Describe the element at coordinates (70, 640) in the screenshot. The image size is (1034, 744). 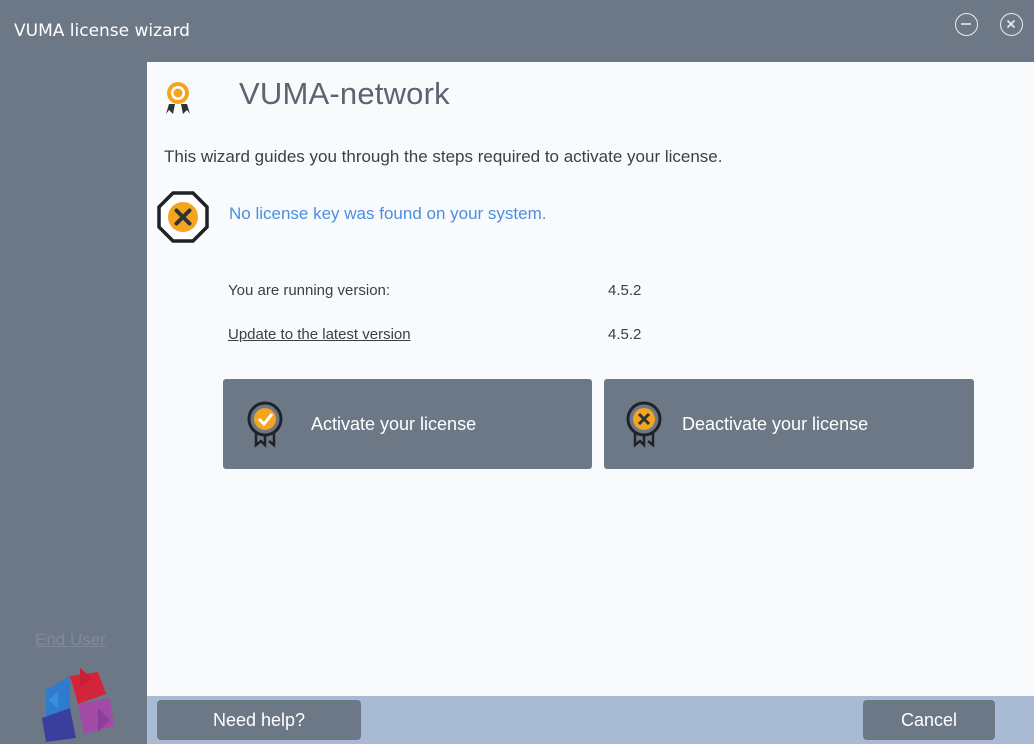
I see `end-user-link: End User` at that location.